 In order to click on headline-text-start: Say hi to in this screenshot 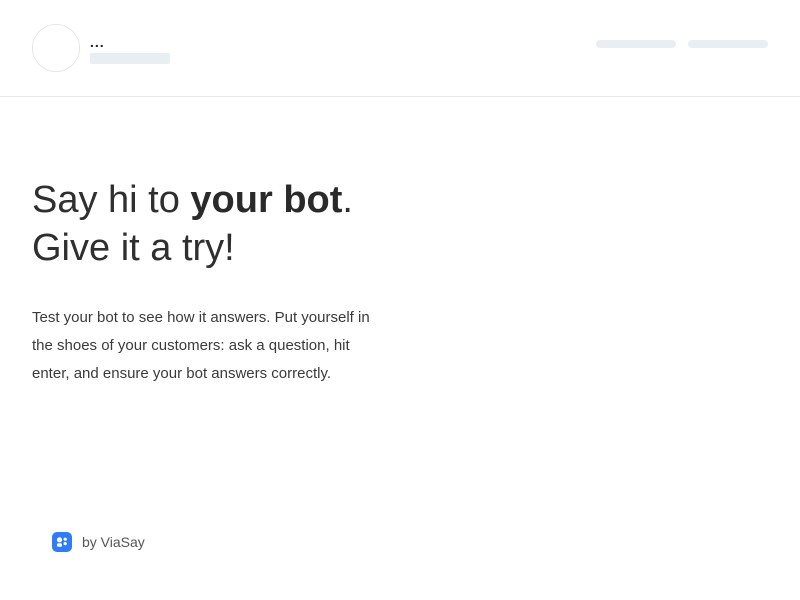, I will do `click(111, 200)`.